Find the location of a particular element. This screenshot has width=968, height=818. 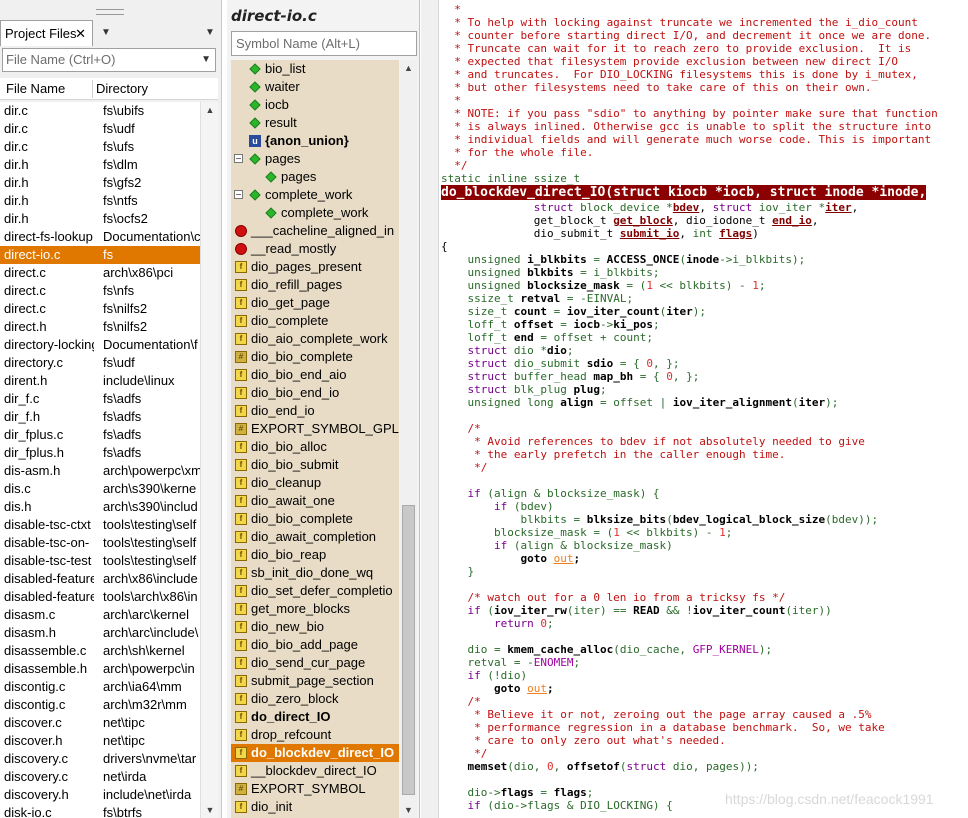

symbol-row: # EXPORT_SYMBOL is located at coordinates (315, 789).